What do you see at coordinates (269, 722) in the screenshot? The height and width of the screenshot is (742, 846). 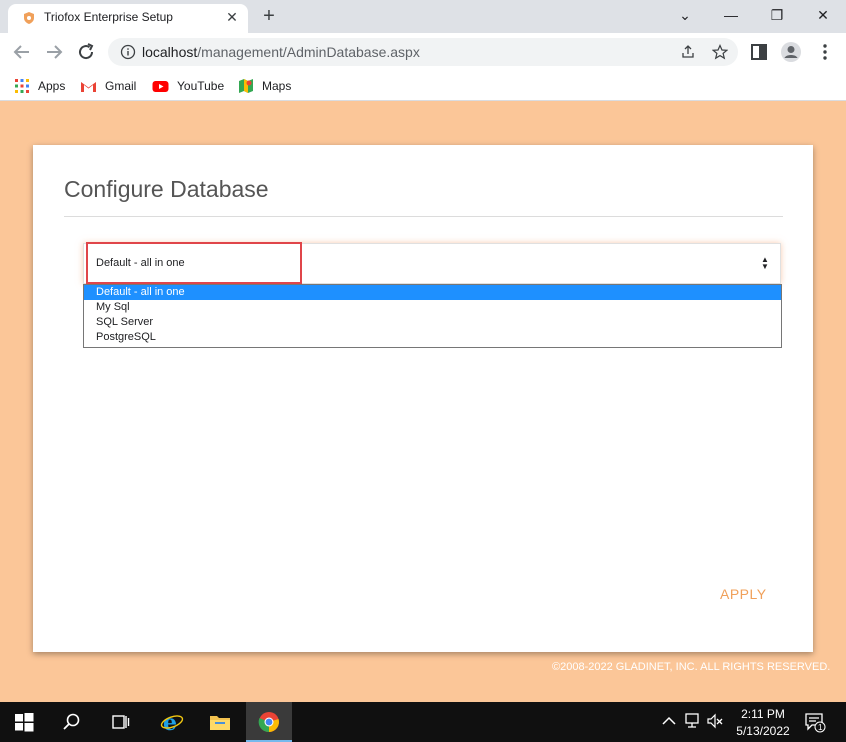 I see `chrome-icon` at bounding box center [269, 722].